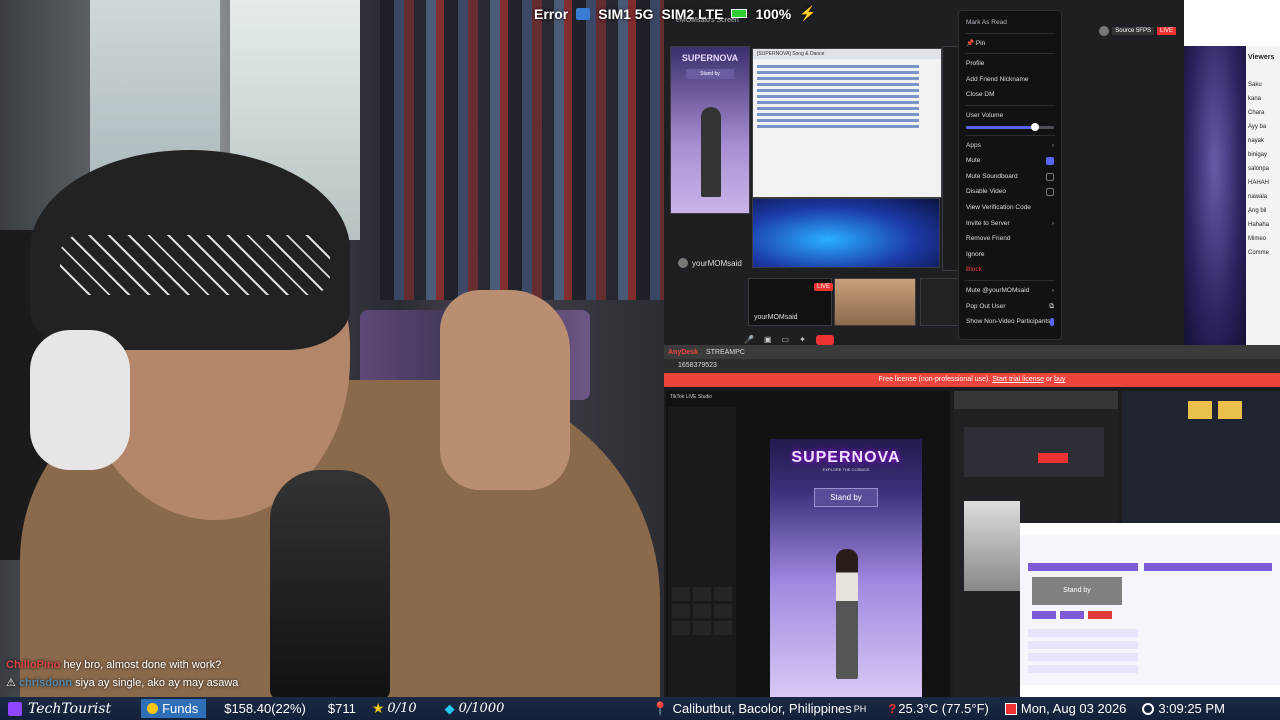  What do you see at coordinates (449, 708) in the screenshot?
I see `diamond-icon: ◆` at bounding box center [449, 708].